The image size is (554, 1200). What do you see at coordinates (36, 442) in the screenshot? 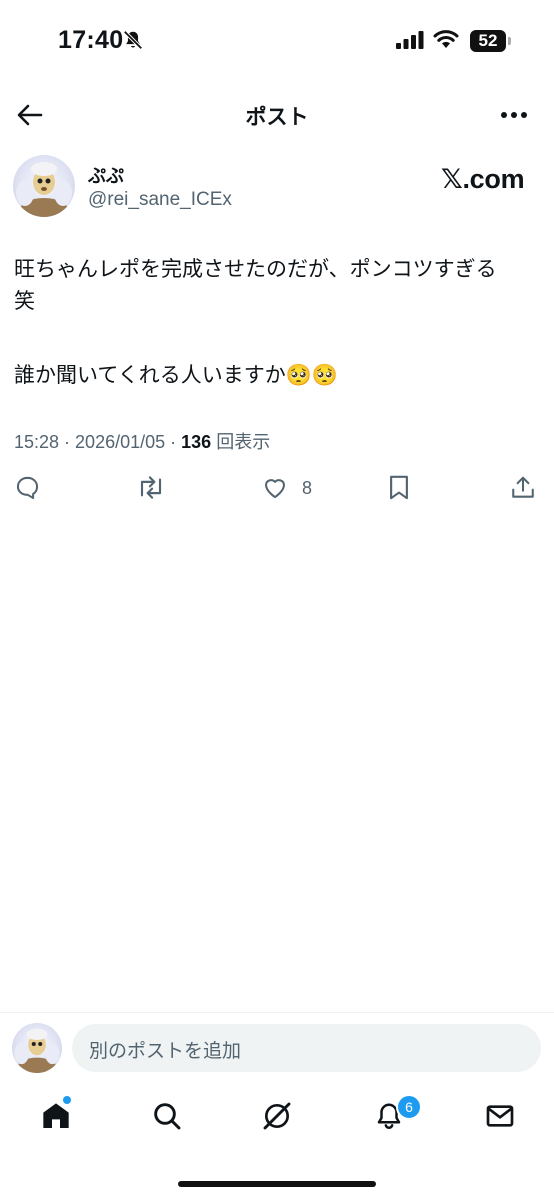
I see `post-time: 15:28` at bounding box center [36, 442].